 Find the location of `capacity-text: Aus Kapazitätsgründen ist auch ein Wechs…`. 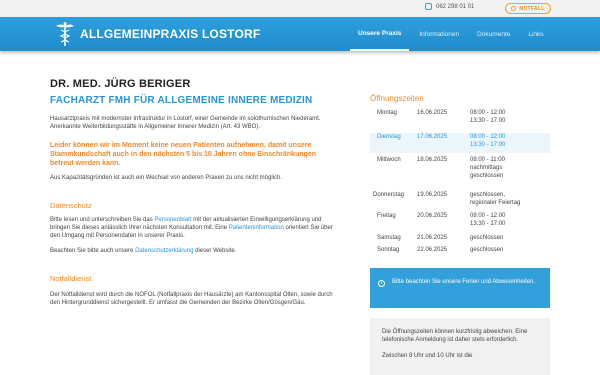

capacity-text: Aus Kapazitätsgründen ist auch ein Wechs… is located at coordinates (166, 178).